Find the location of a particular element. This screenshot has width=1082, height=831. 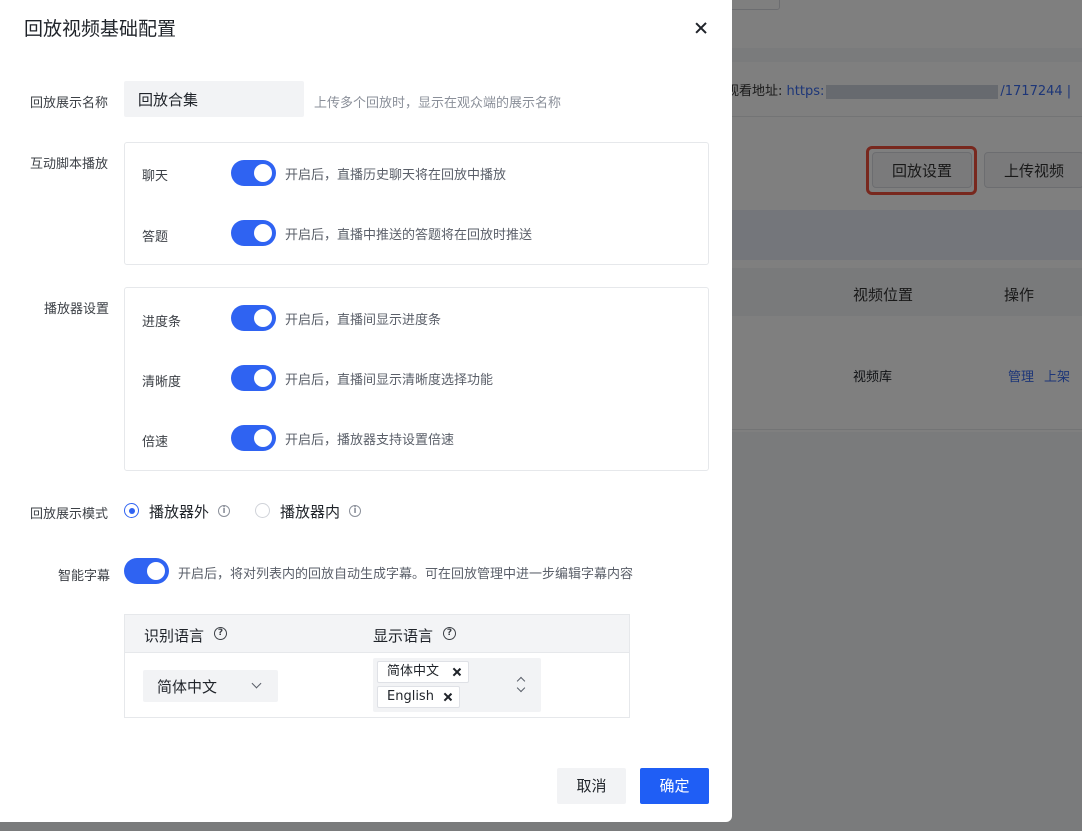

chat-toggle is located at coordinates (253, 173).